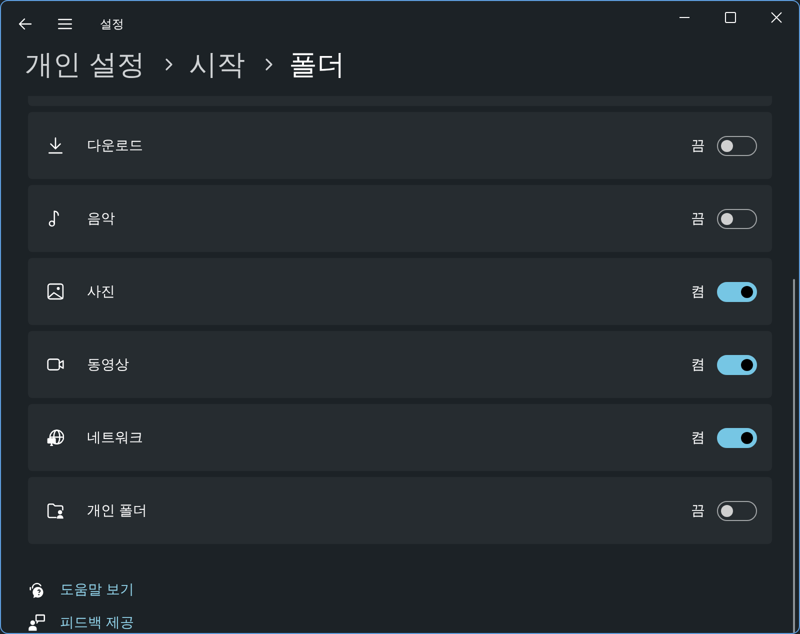  Describe the element at coordinates (55, 145) in the screenshot. I see `download-icon` at that location.